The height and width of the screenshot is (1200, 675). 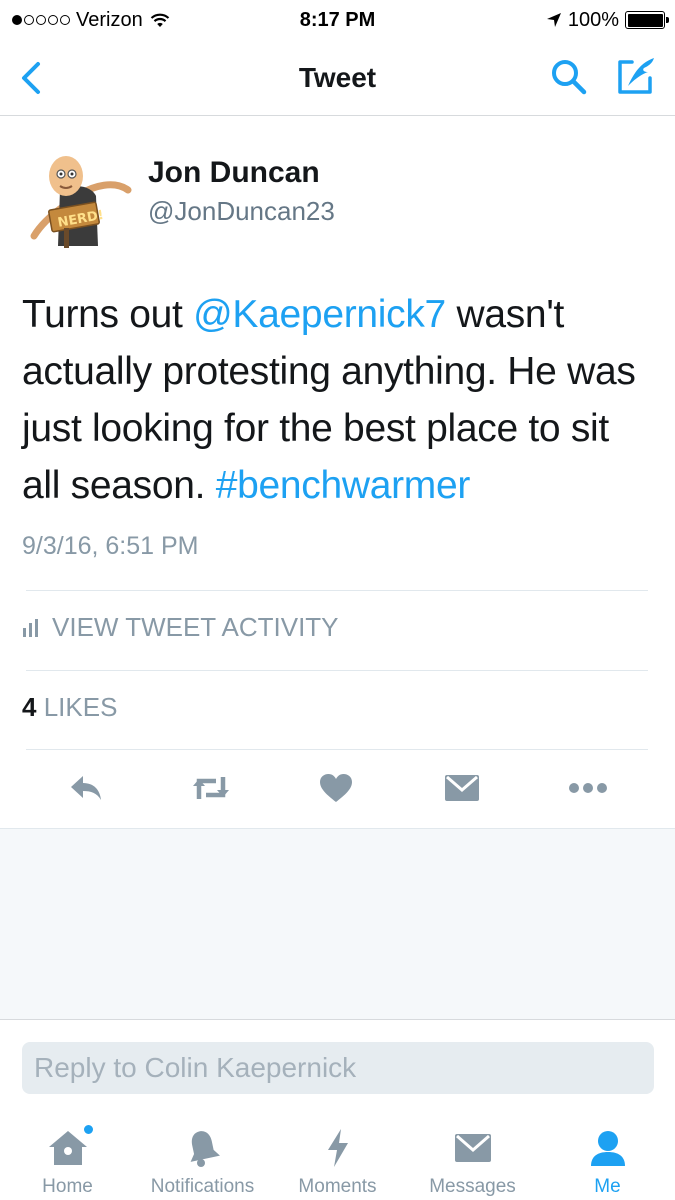 I want to click on lightning-icon, so click(x=338, y=1148).